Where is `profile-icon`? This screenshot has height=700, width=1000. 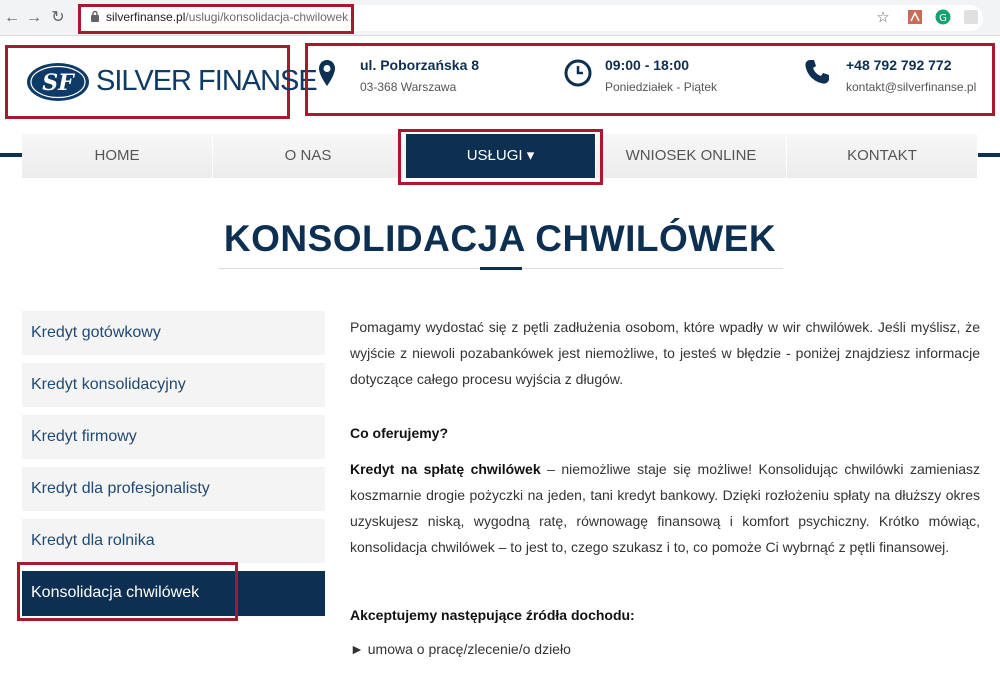
profile-icon is located at coordinates (971, 18).